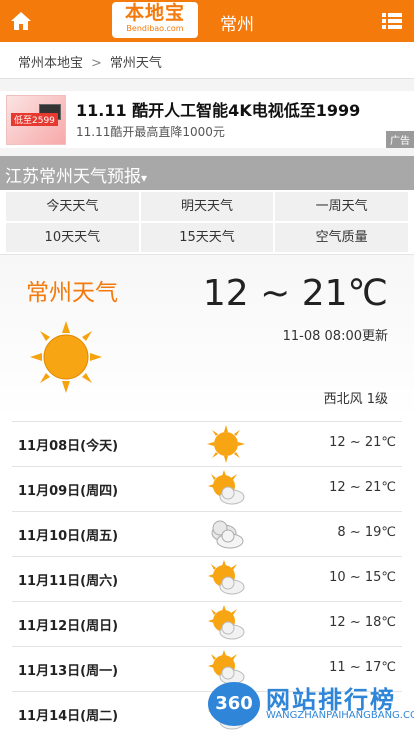 Image resolution: width=414 pixels, height=734 pixels. I want to click on site-logo: 本地宝 Bendibao.com, so click(155, 20).